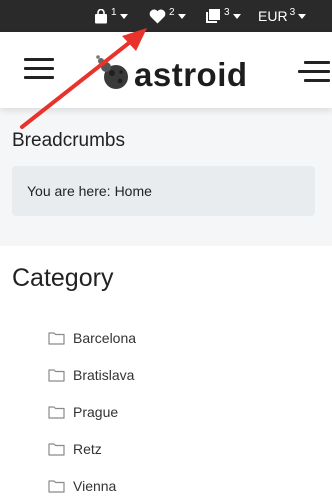 The image size is (332, 500). What do you see at coordinates (87, 448) in the screenshot?
I see `category-label: Retz` at bounding box center [87, 448].